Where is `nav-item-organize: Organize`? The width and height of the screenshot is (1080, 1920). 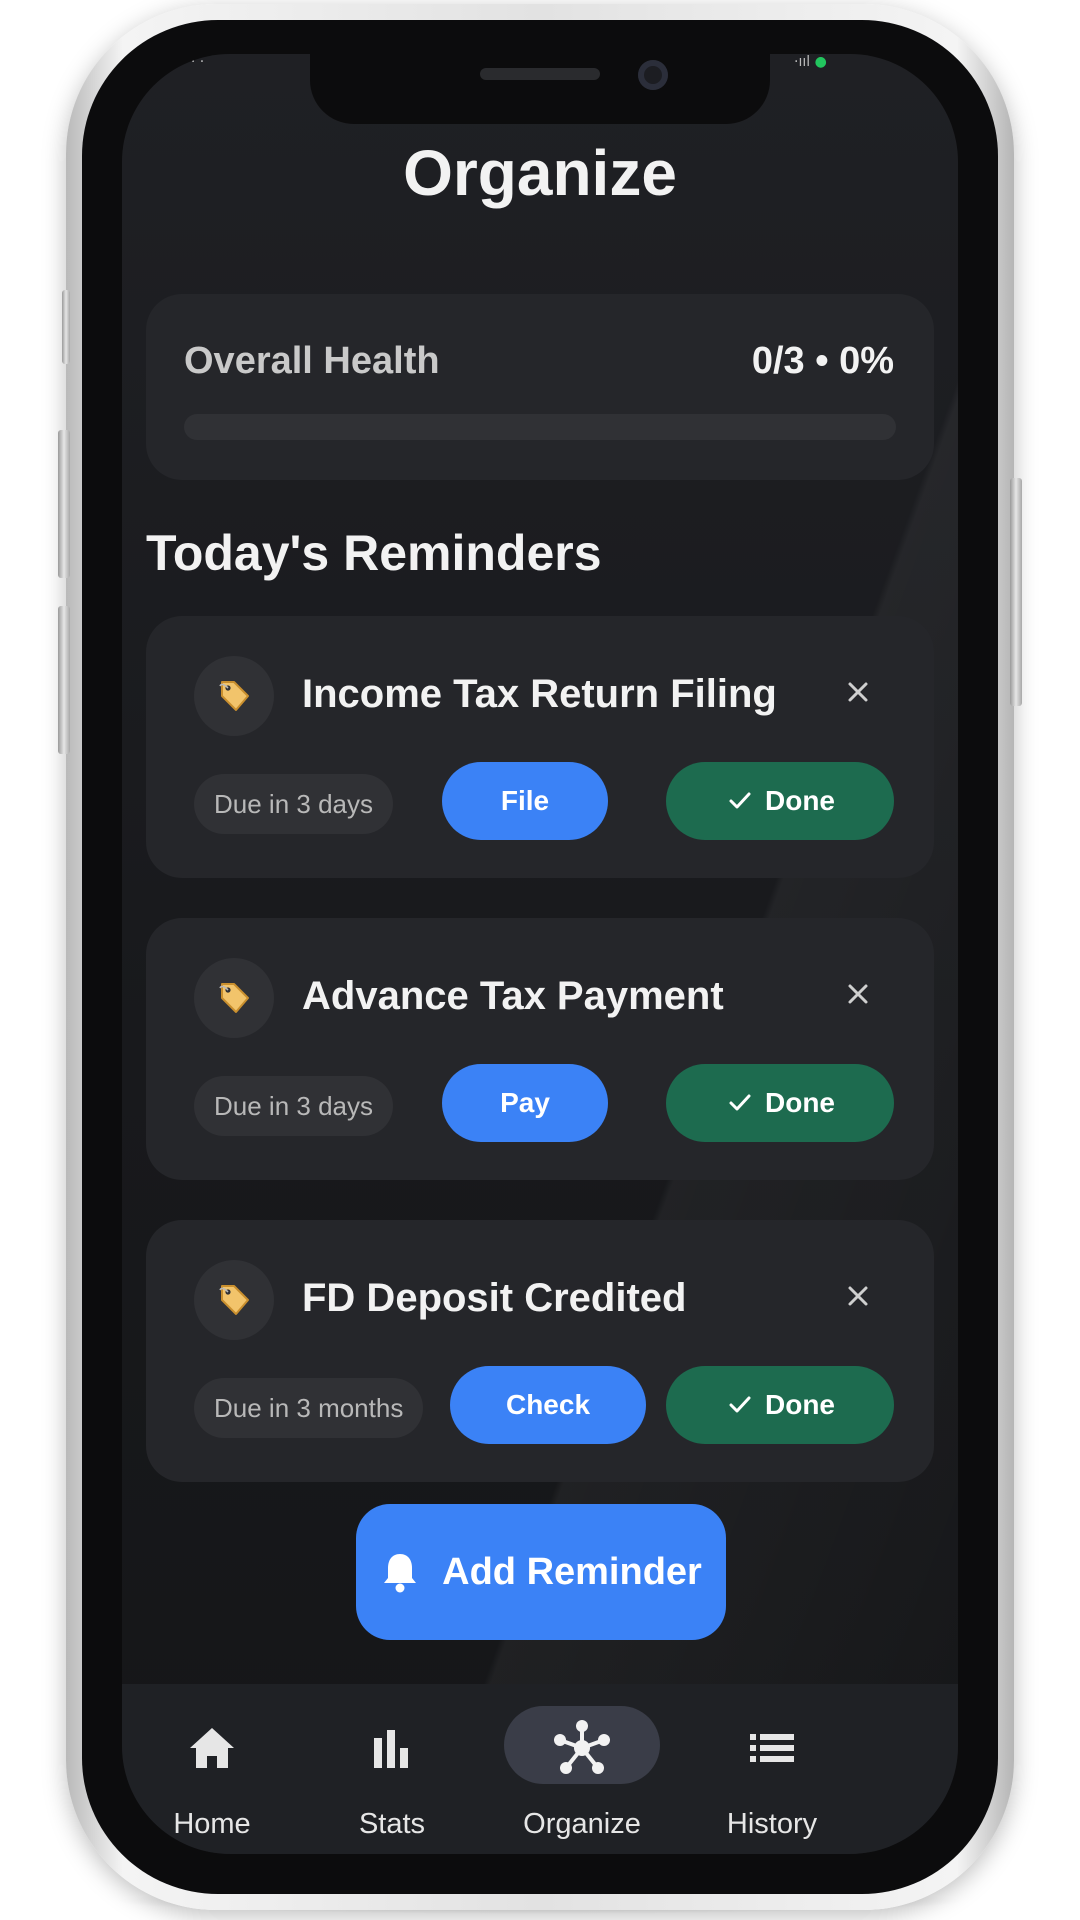
nav-item-organize: Organize is located at coordinates (582, 1769).